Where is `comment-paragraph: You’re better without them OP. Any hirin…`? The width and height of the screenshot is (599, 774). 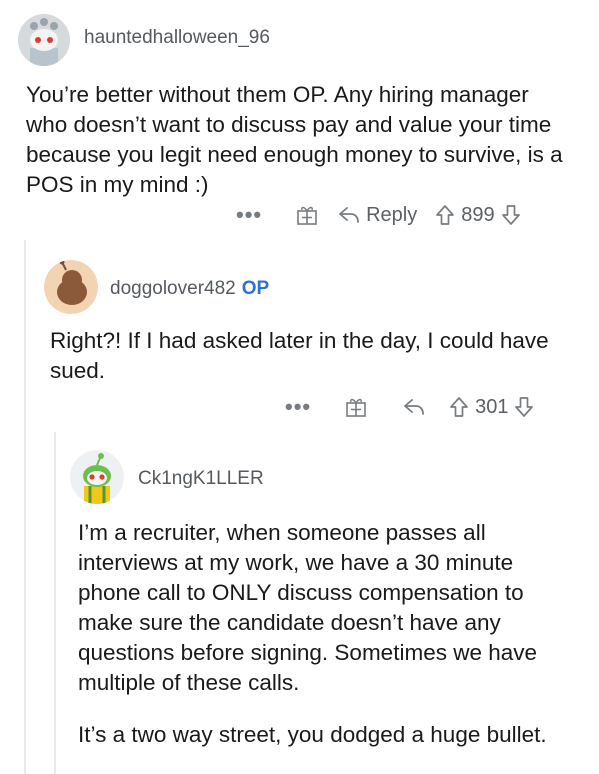
comment-paragraph: You’re better without them OP. Any hirin… is located at coordinates (294, 139).